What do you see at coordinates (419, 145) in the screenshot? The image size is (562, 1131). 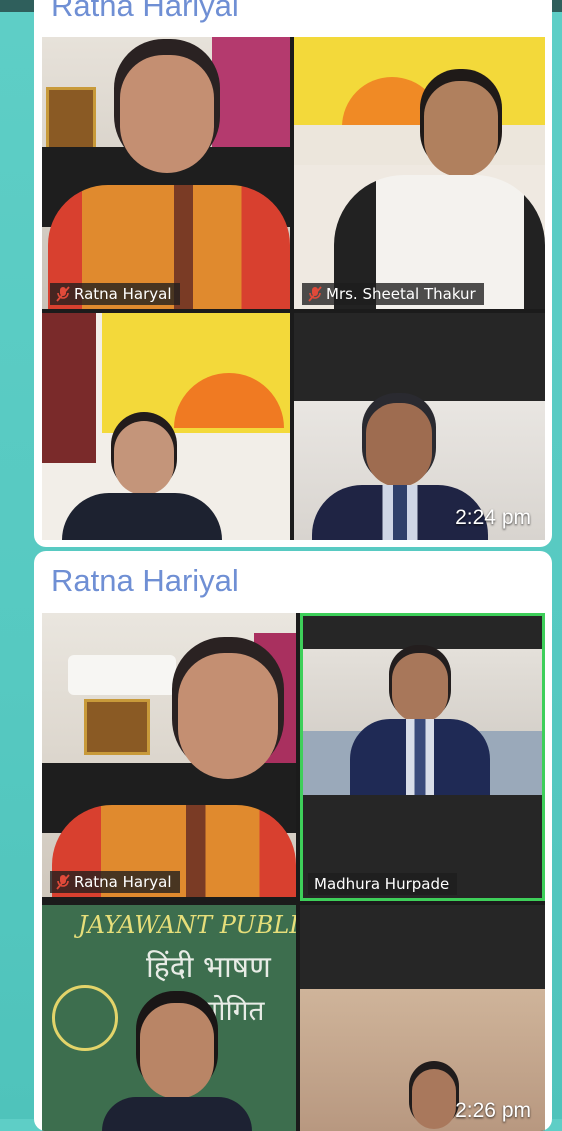 I see `board` at bounding box center [419, 145].